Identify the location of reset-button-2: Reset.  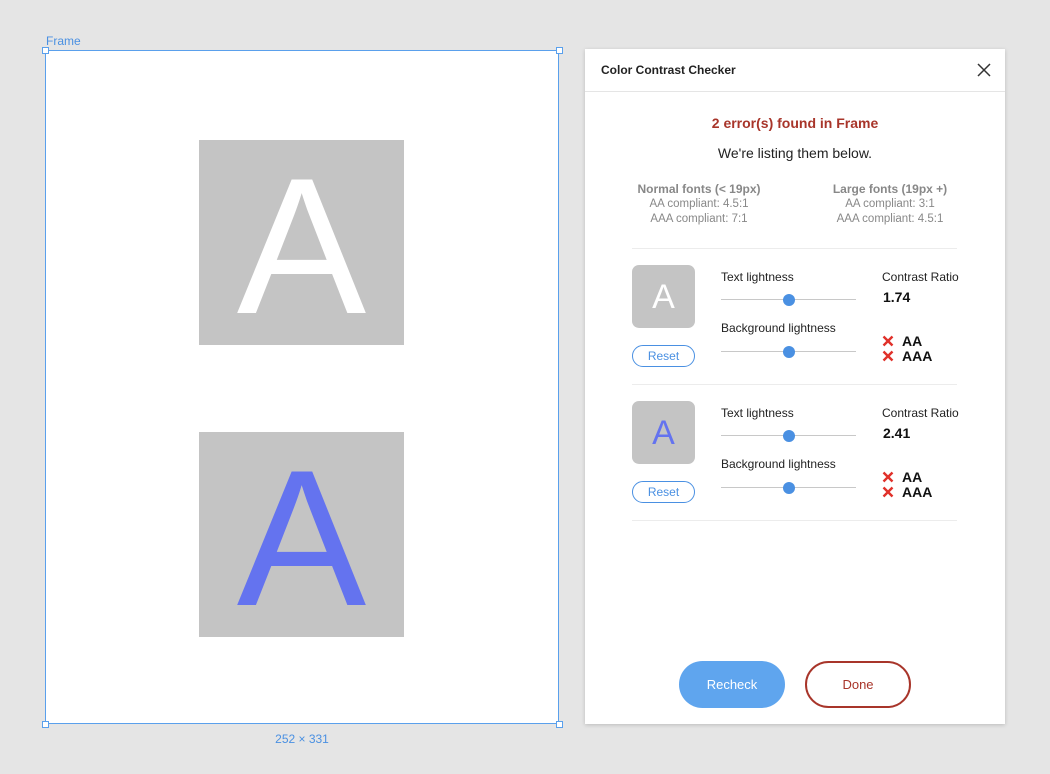
(663, 492).